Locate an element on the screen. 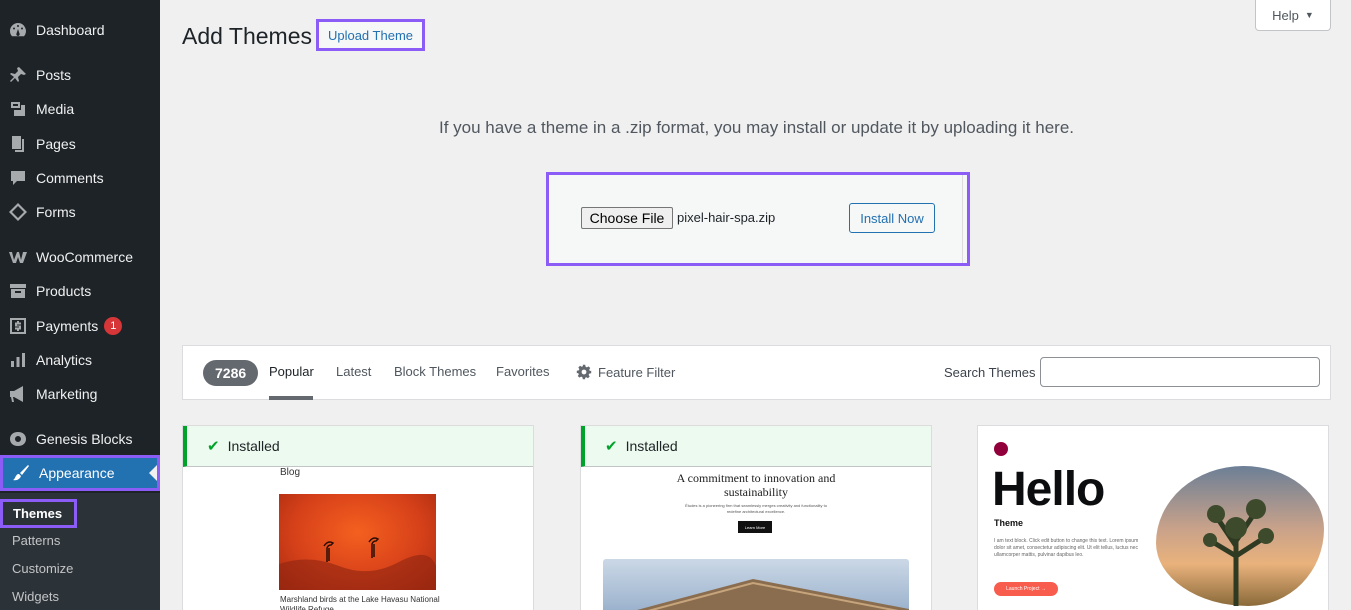  sidebar-item-label: Posts is located at coordinates (54, 75).